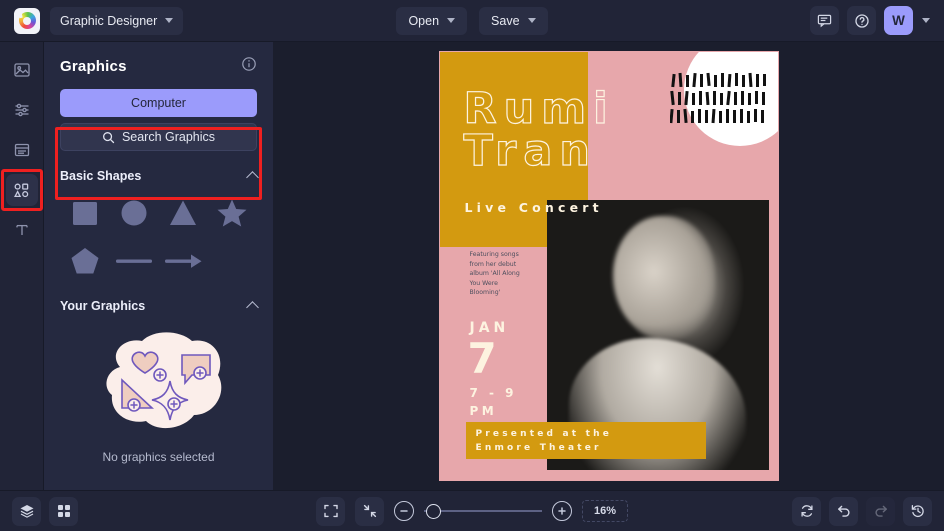  I want to click on poster-title: Rumi Tran, so click(539, 130).